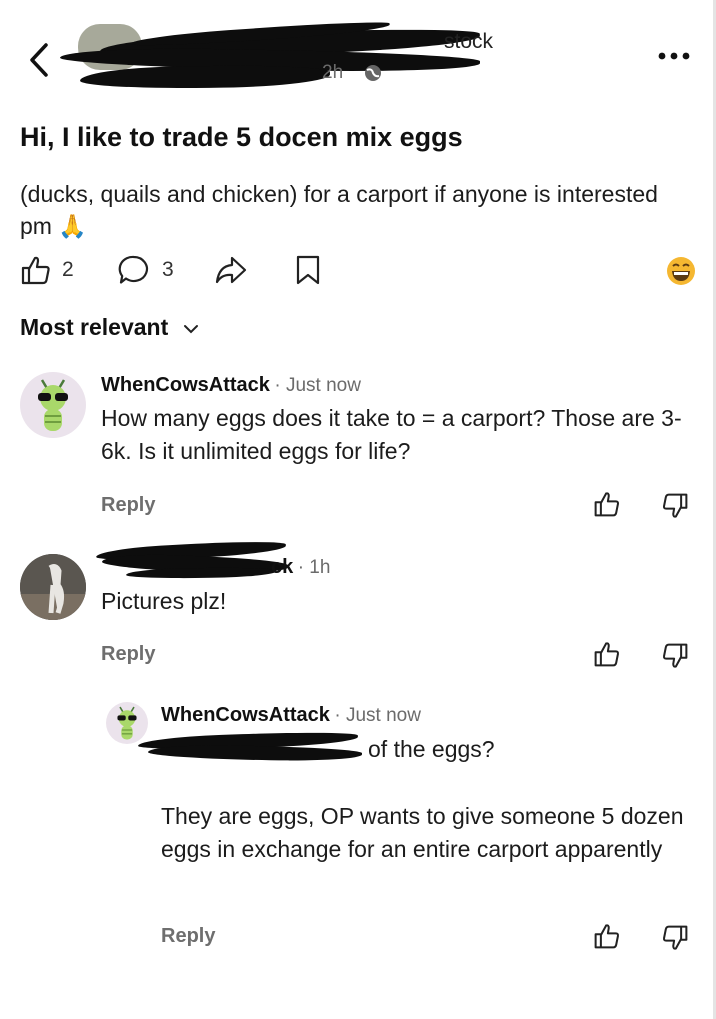 This screenshot has height=1019, width=716. What do you see at coordinates (468, 42) in the screenshot?
I see `group-name-fragment: stock` at bounding box center [468, 42].